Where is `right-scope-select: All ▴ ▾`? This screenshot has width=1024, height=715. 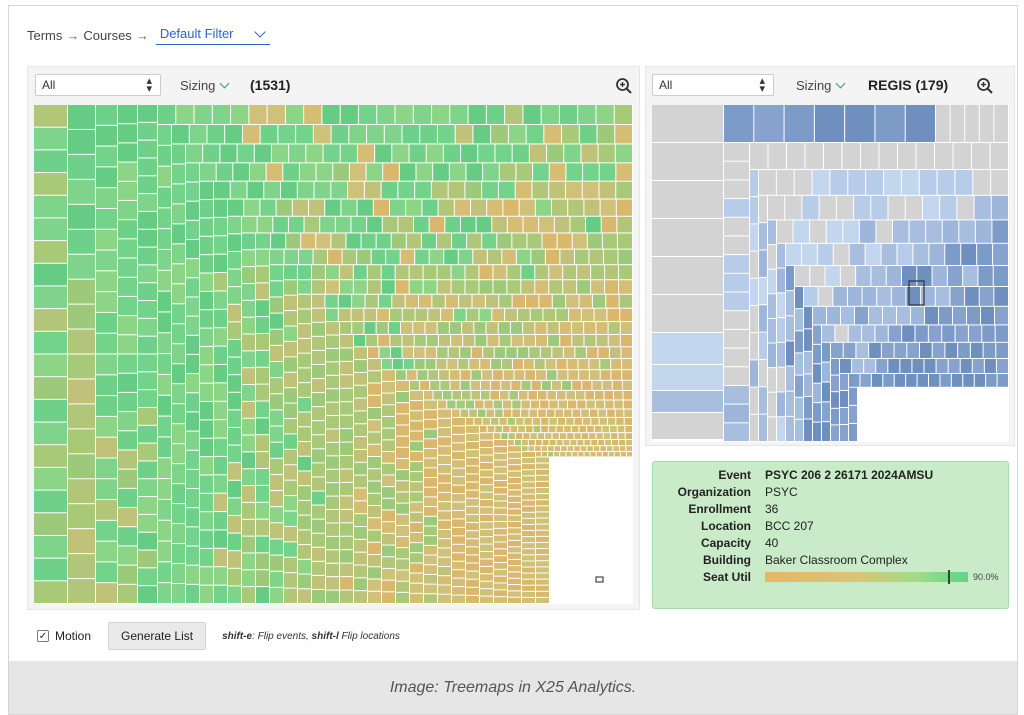
right-scope-select: All ▴ ▾ is located at coordinates (713, 85).